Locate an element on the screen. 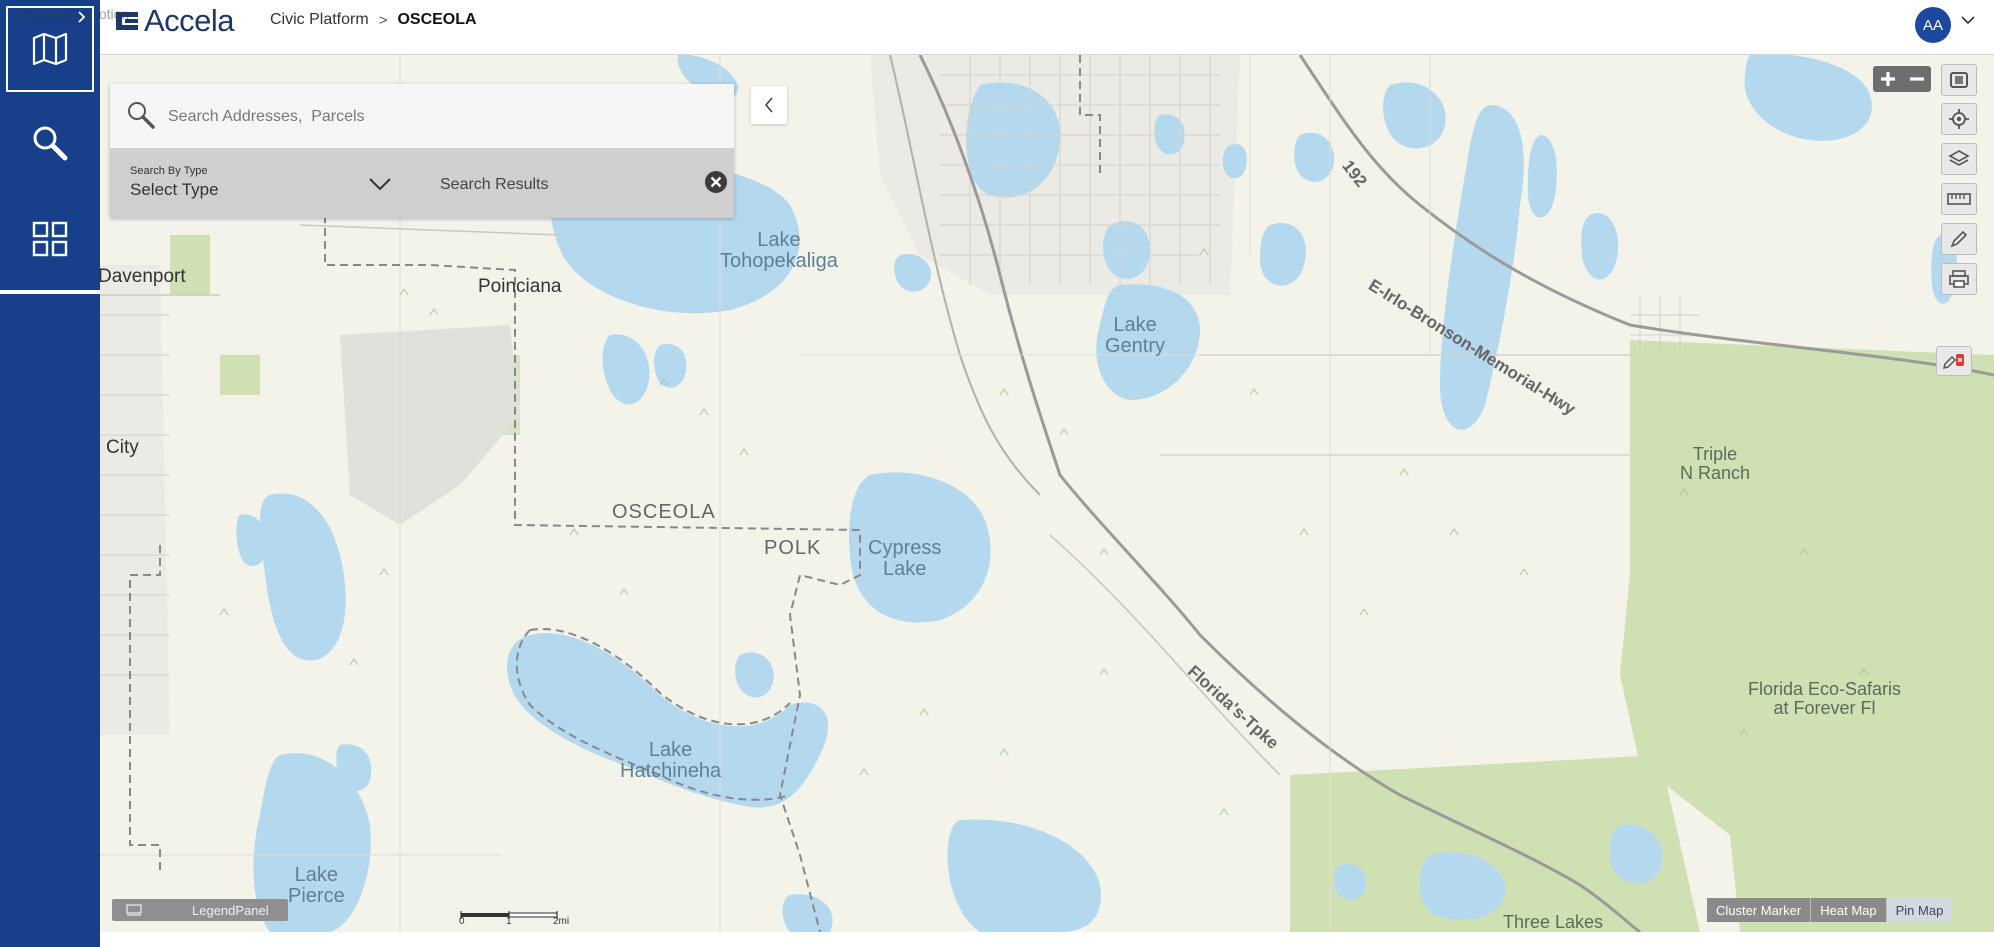  brand-name: Accela is located at coordinates (189, 20).